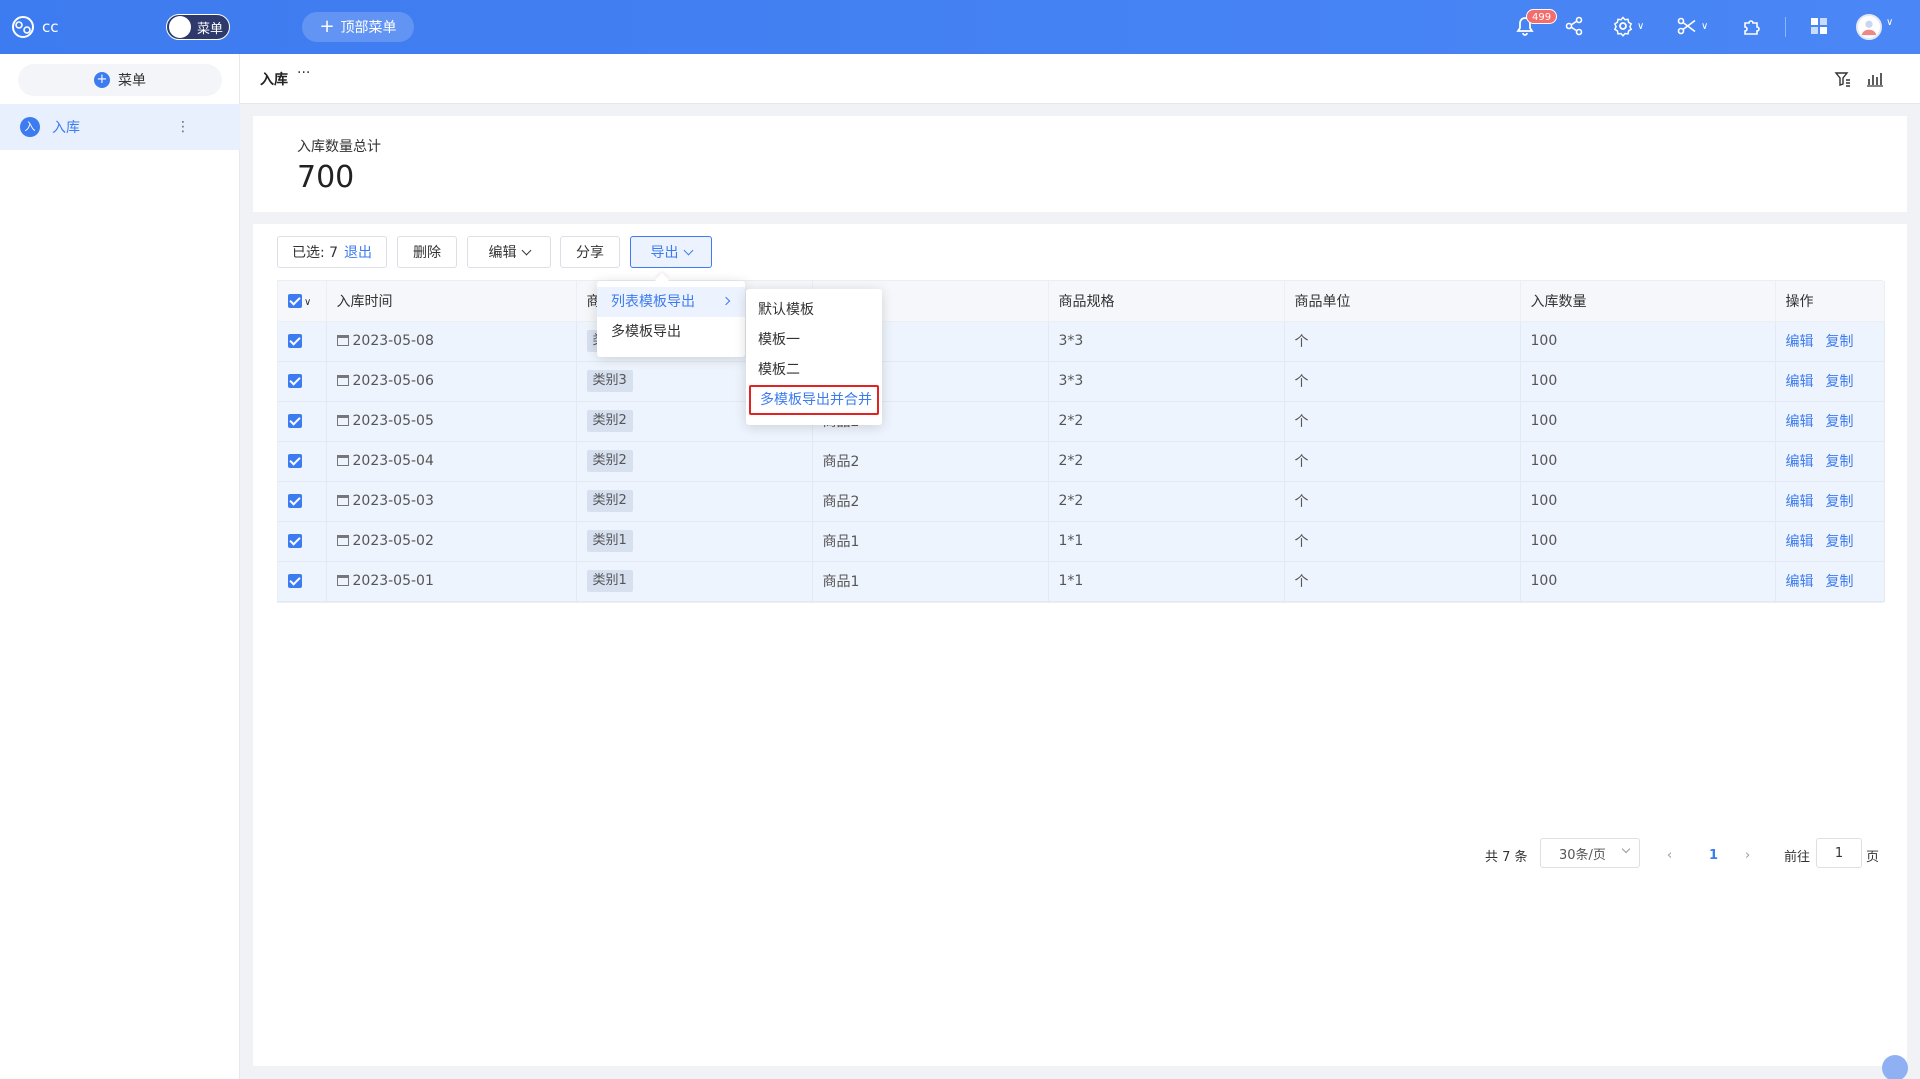 This screenshot has width=1920, height=1079. I want to click on menu-item-multi-template-export: 多模板导出, so click(671, 332).